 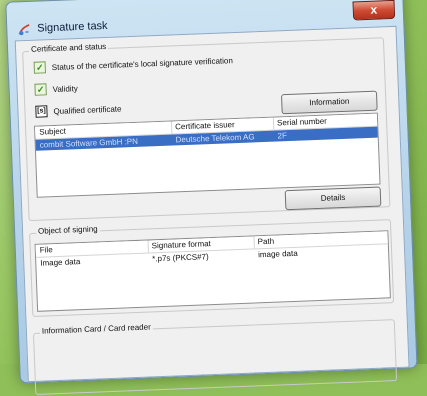 What do you see at coordinates (40, 89) in the screenshot?
I see `validity-checkbox: ✓` at bounding box center [40, 89].